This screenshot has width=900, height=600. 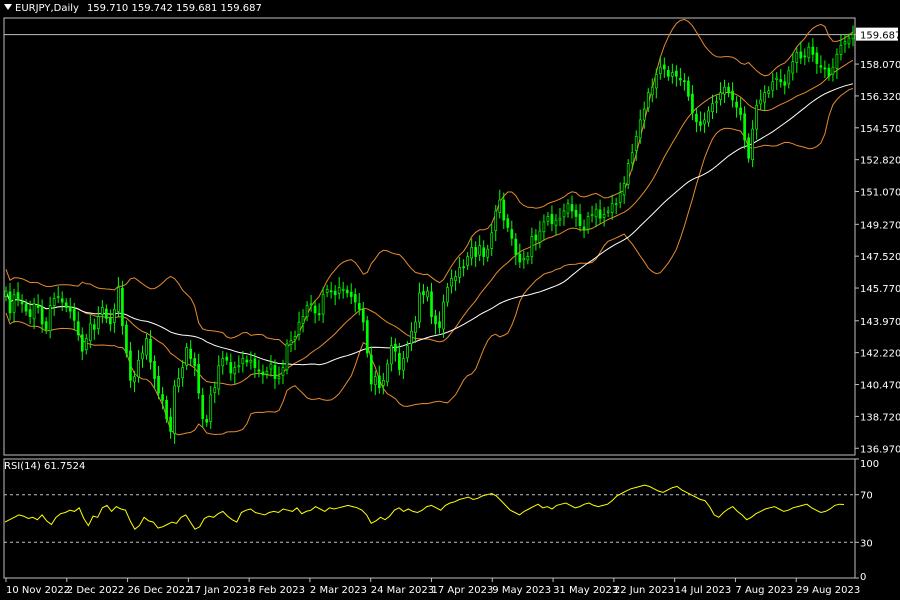 I want to click on price-axis-label: 136.970, so click(x=880, y=449).